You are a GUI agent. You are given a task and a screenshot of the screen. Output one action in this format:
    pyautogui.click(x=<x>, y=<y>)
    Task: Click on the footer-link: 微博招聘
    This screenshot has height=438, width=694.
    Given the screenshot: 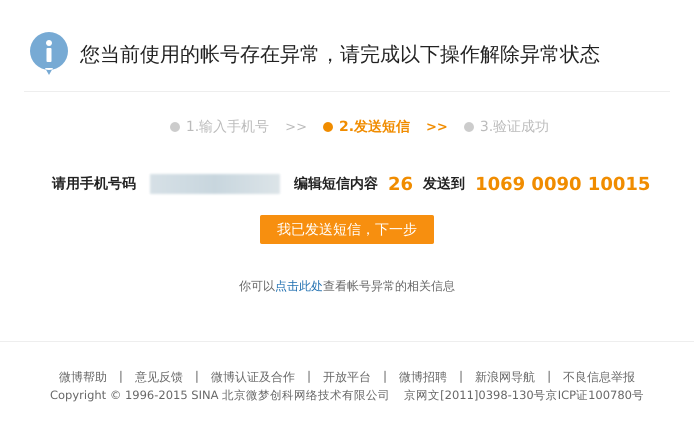 What is the action you would take?
    pyautogui.click(x=423, y=377)
    